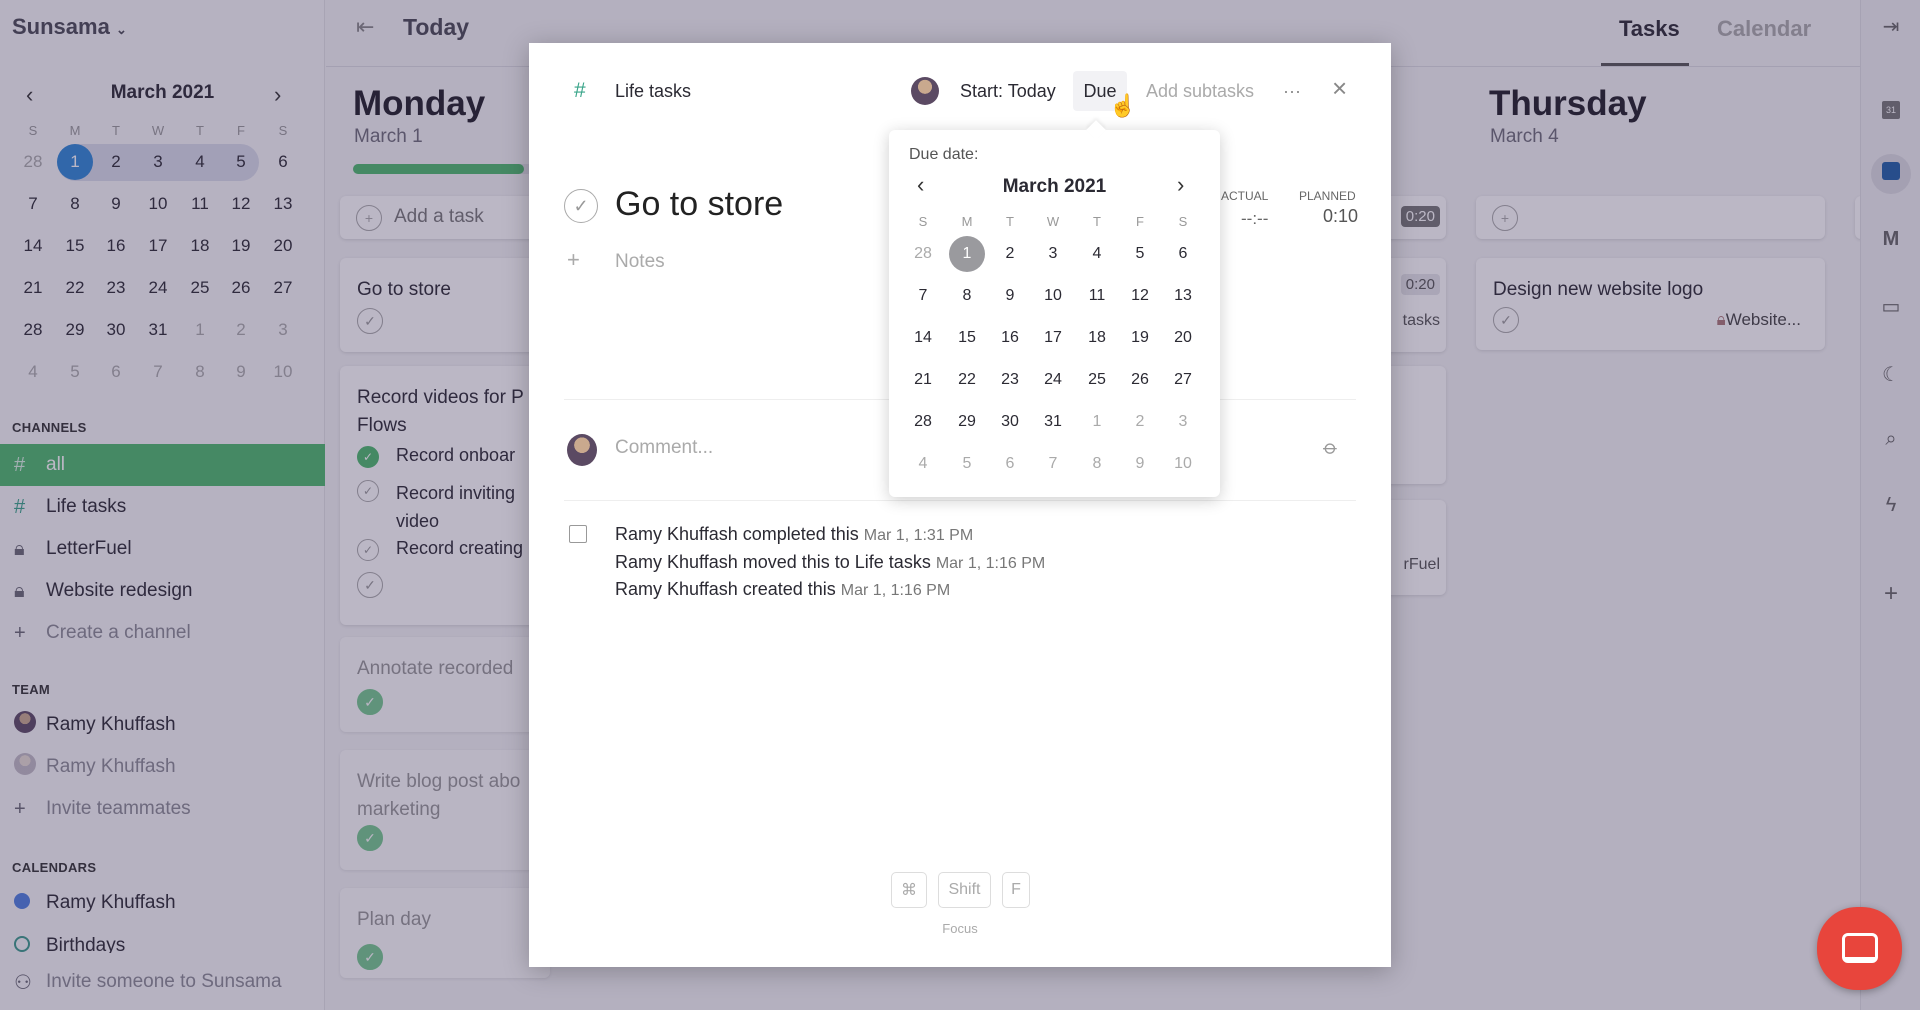  What do you see at coordinates (1200, 91) in the screenshot?
I see `add-subtasks-button: Add subtasks` at bounding box center [1200, 91].